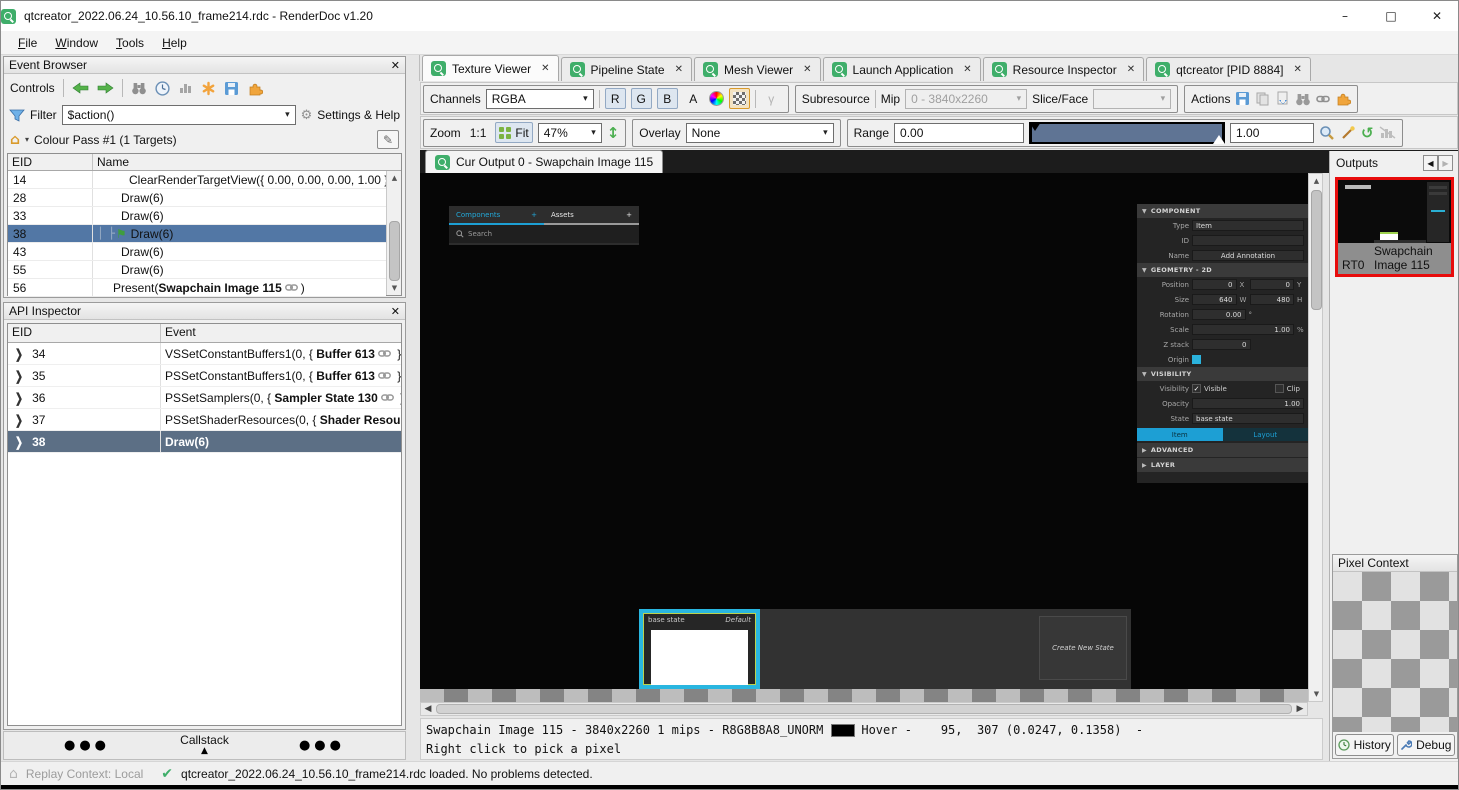  What do you see at coordinates (757, 69) in the screenshot?
I see `tab-mesh-viewer: Mesh Viewer ✕` at bounding box center [757, 69].